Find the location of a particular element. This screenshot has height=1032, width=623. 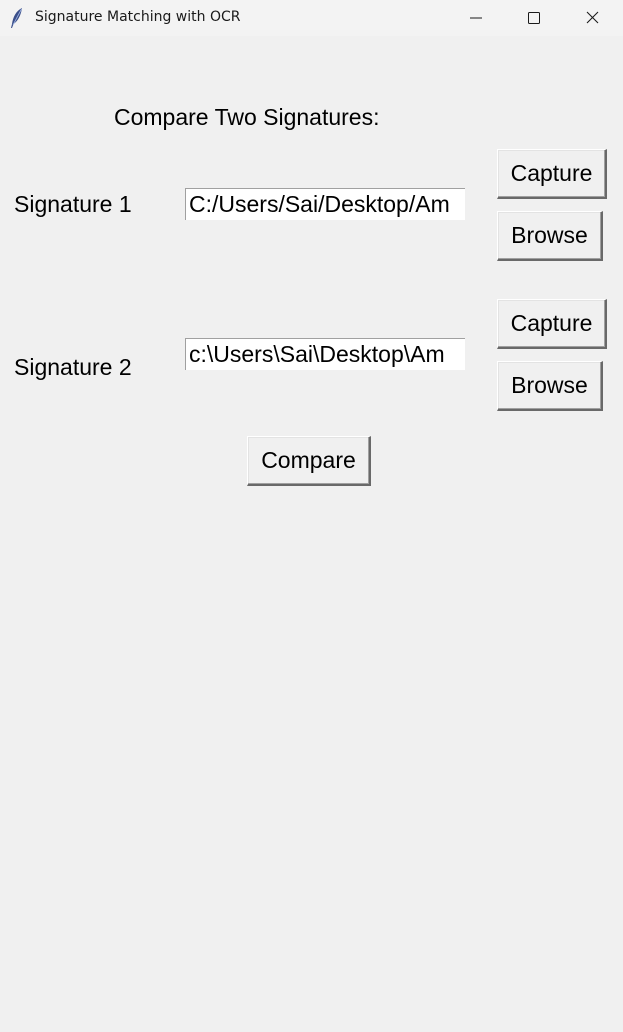

maximize-button is located at coordinates (534, 18).